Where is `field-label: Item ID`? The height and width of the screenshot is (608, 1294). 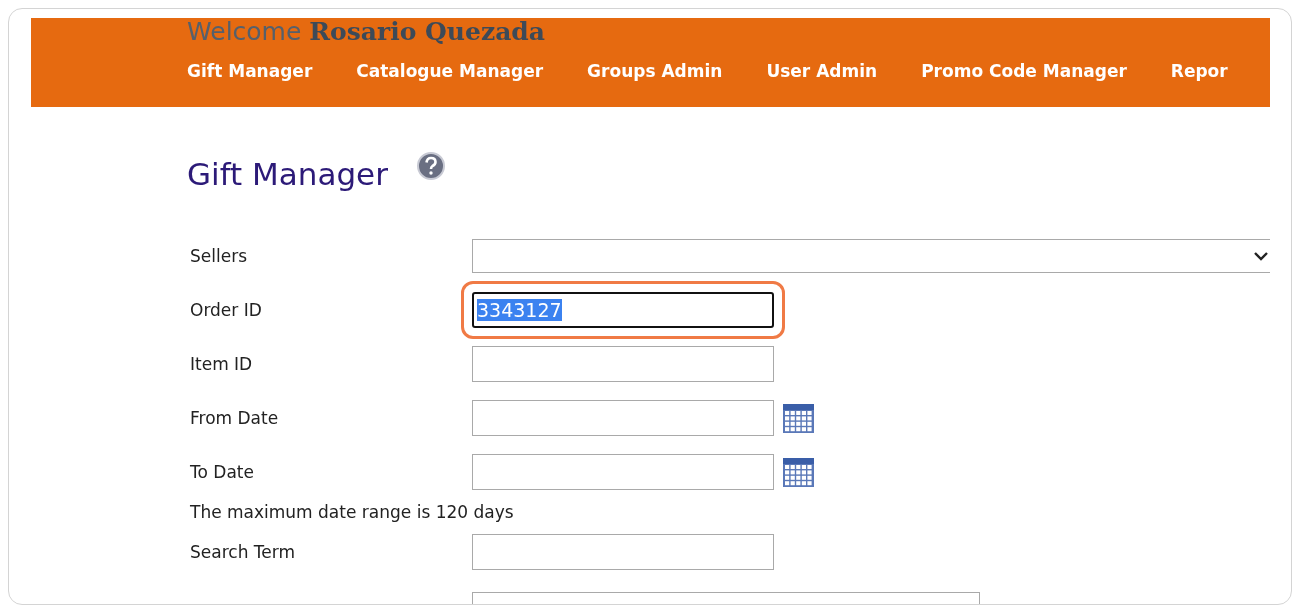
field-label: Item ID is located at coordinates (222, 364).